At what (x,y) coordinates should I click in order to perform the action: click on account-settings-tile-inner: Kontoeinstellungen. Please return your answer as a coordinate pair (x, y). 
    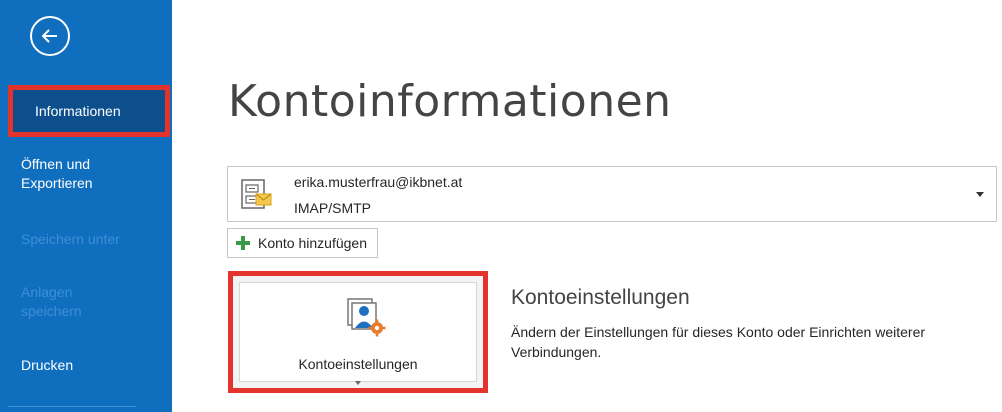
    Looking at the image, I should click on (358, 333).